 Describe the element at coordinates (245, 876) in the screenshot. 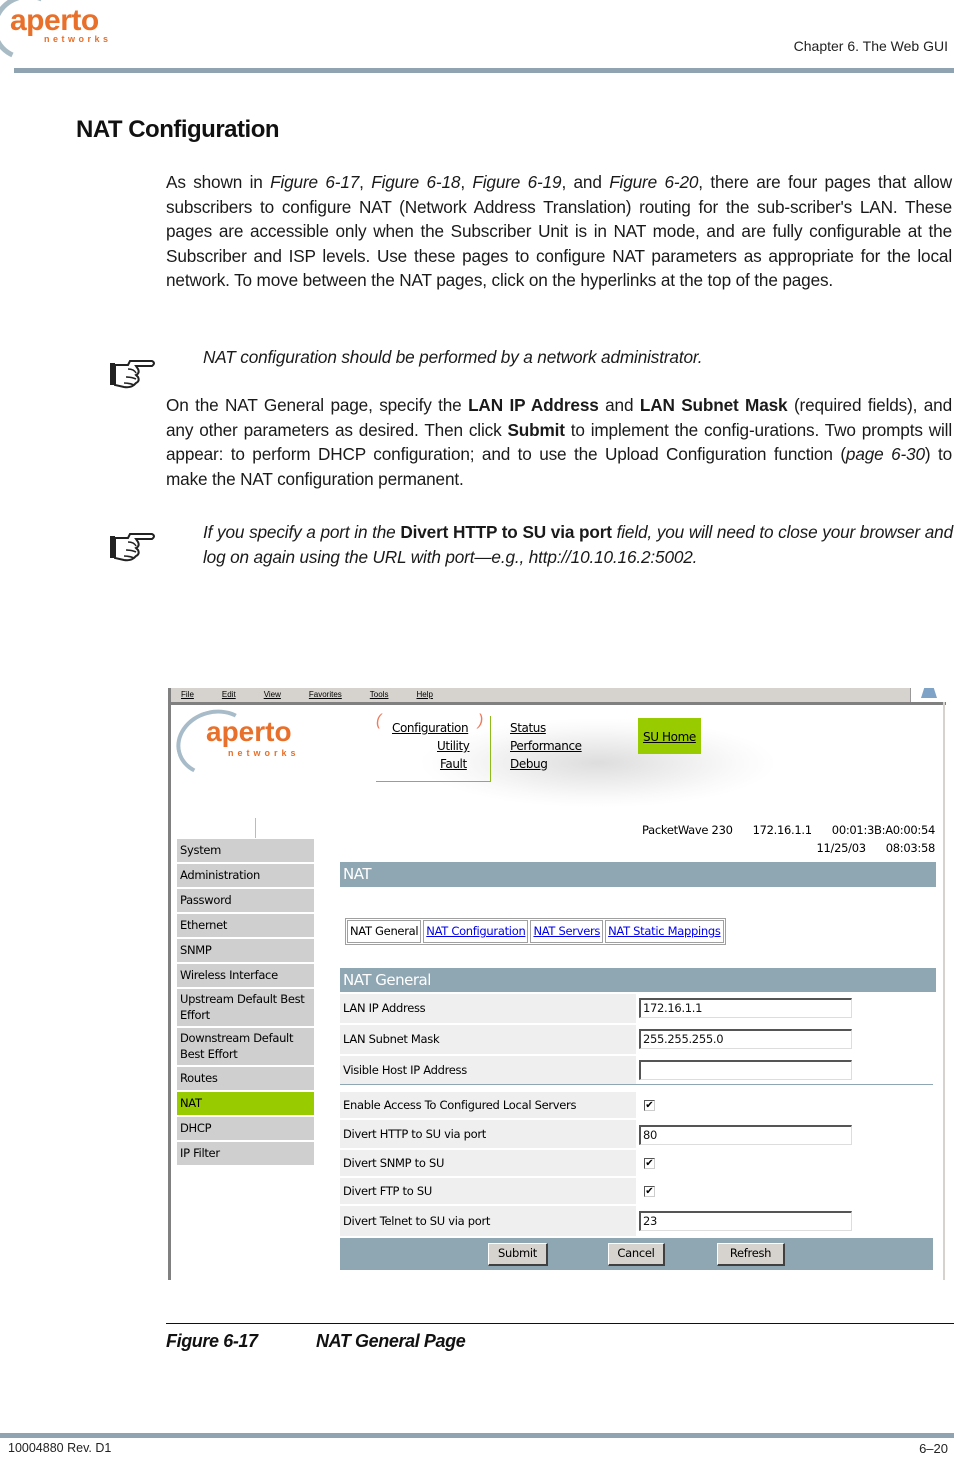

I see `sidebar-item-administration: Administration` at that location.